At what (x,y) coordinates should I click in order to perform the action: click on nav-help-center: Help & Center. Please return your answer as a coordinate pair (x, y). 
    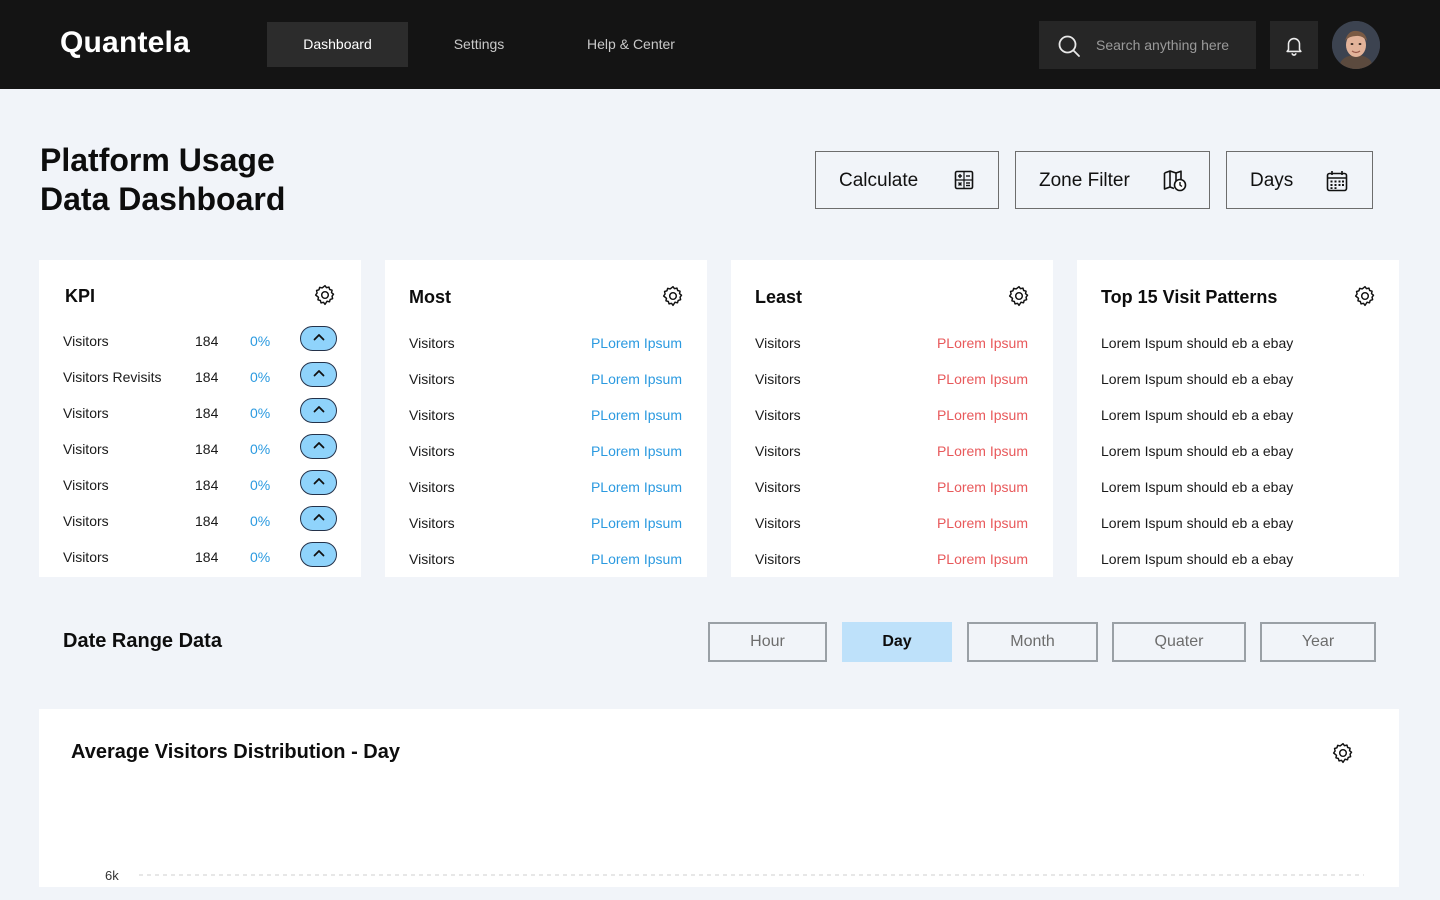
    Looking at the image, I should click on (631, 44).